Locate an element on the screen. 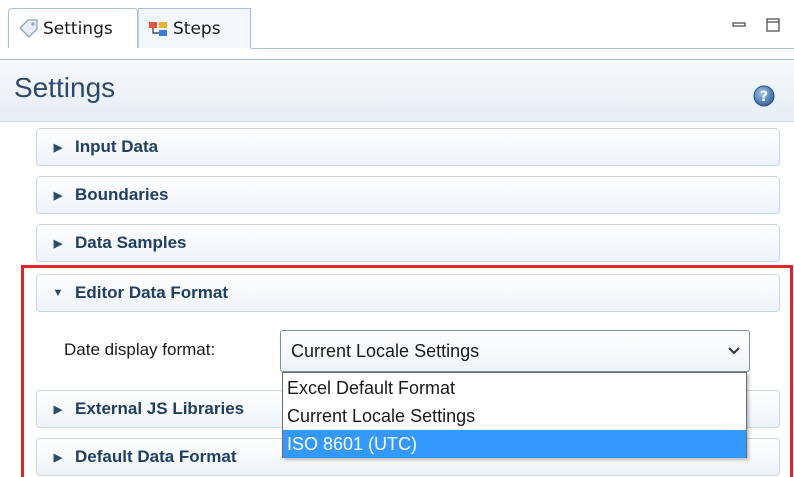 This screenshot has height=477, width=794. tab-steps: Steps is located at coordinates (194, 28).